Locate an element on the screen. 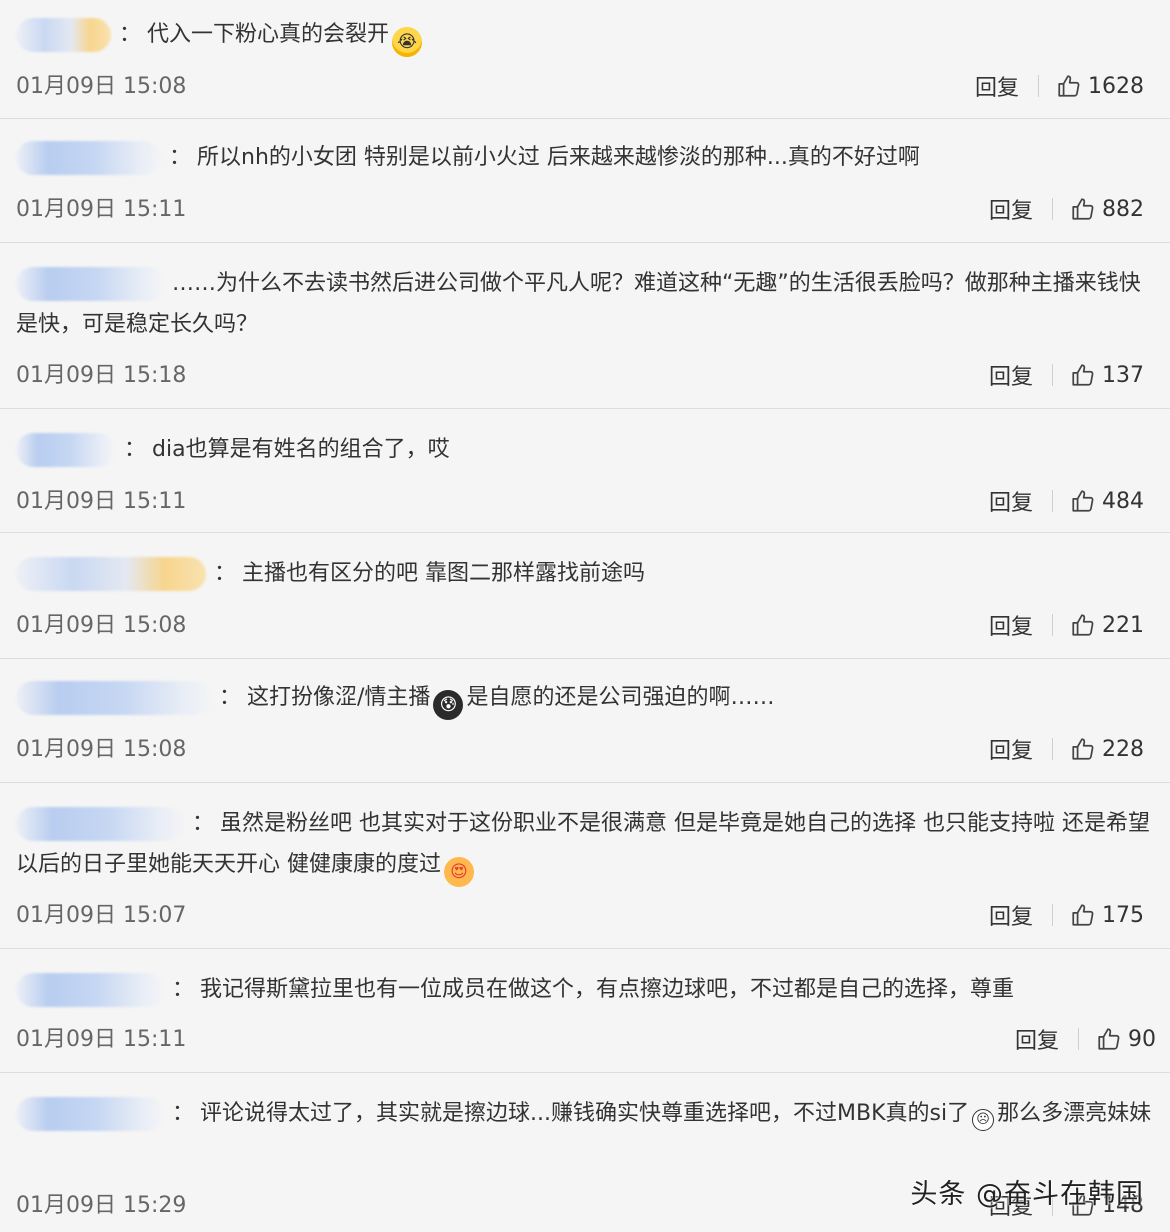 This screenshot has width=1170, height=1232. comment-item: ：主播也有区分的吧 靠图二那样露找前途吗 01月09日 15:08 回复 221 is located at coordinates (585, 596).